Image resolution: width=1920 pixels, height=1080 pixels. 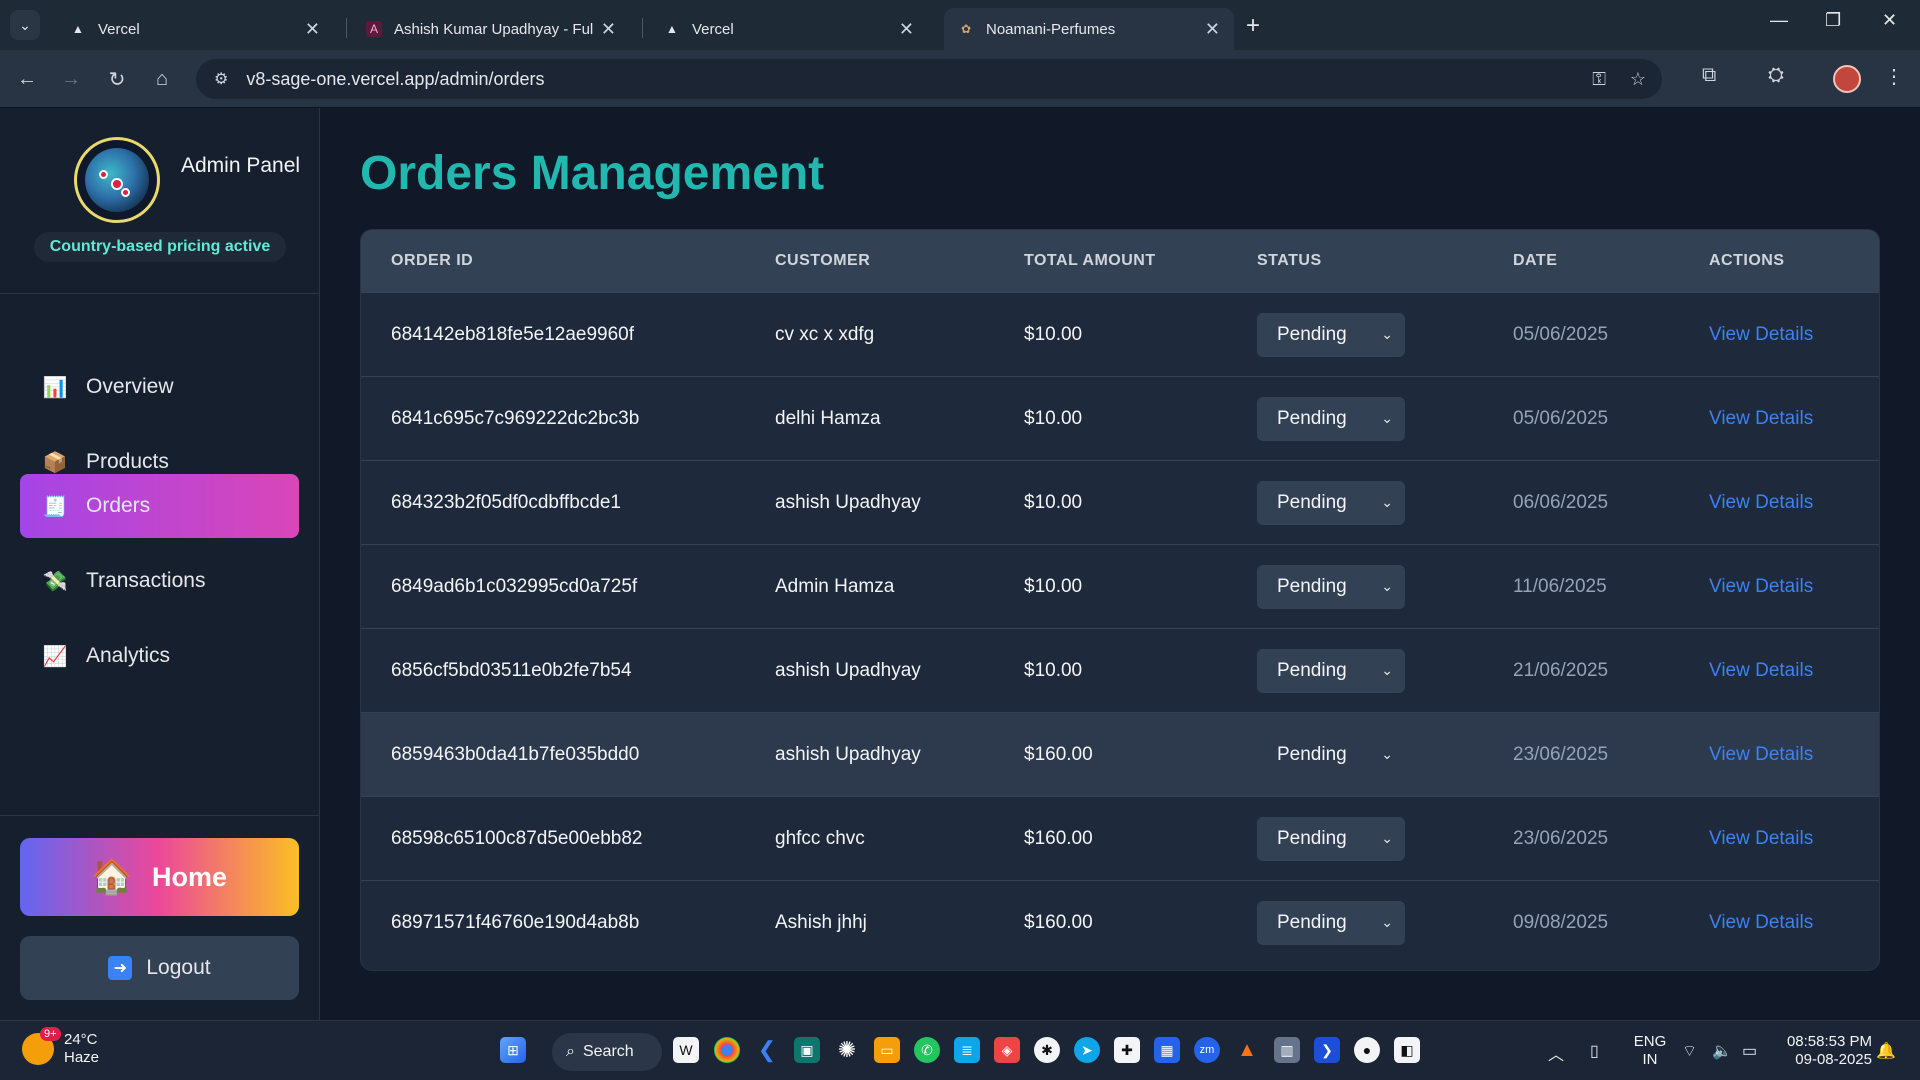 I want to click on tab-title: Noamani-Perfumes, so click(x=1051, y=29).